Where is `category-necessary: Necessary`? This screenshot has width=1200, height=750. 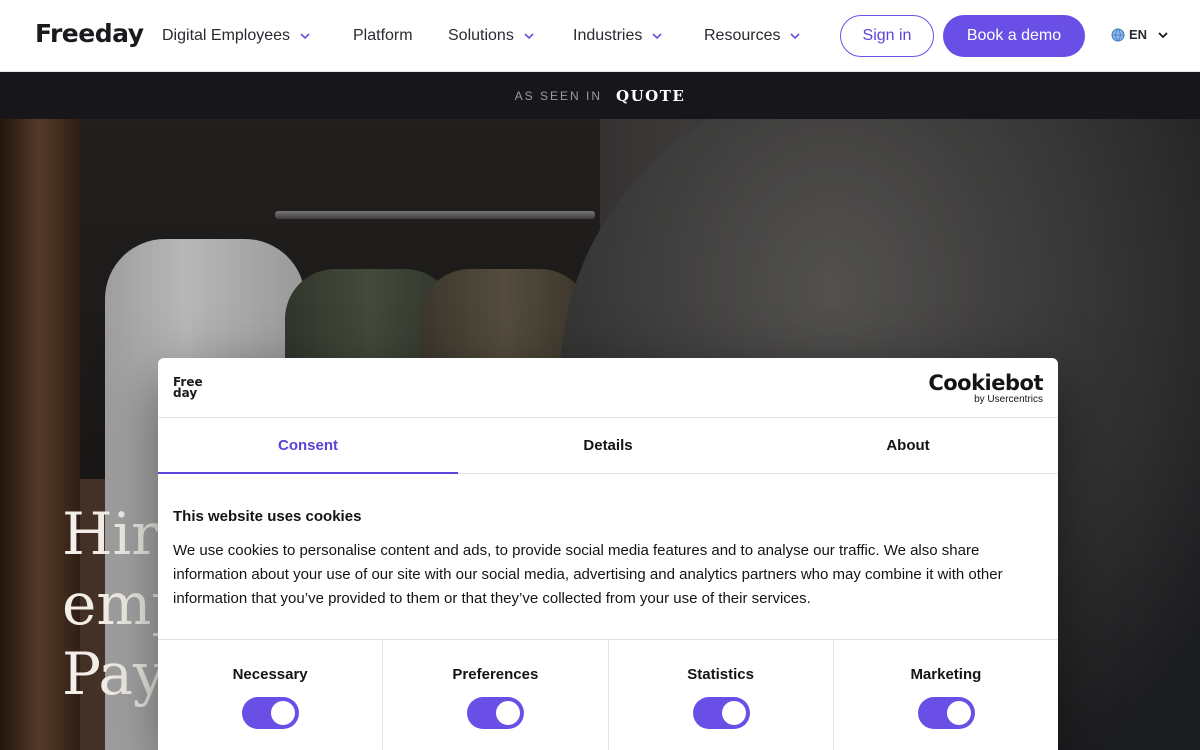
category-necessary: Necessary is located at coordinates (271, 695).